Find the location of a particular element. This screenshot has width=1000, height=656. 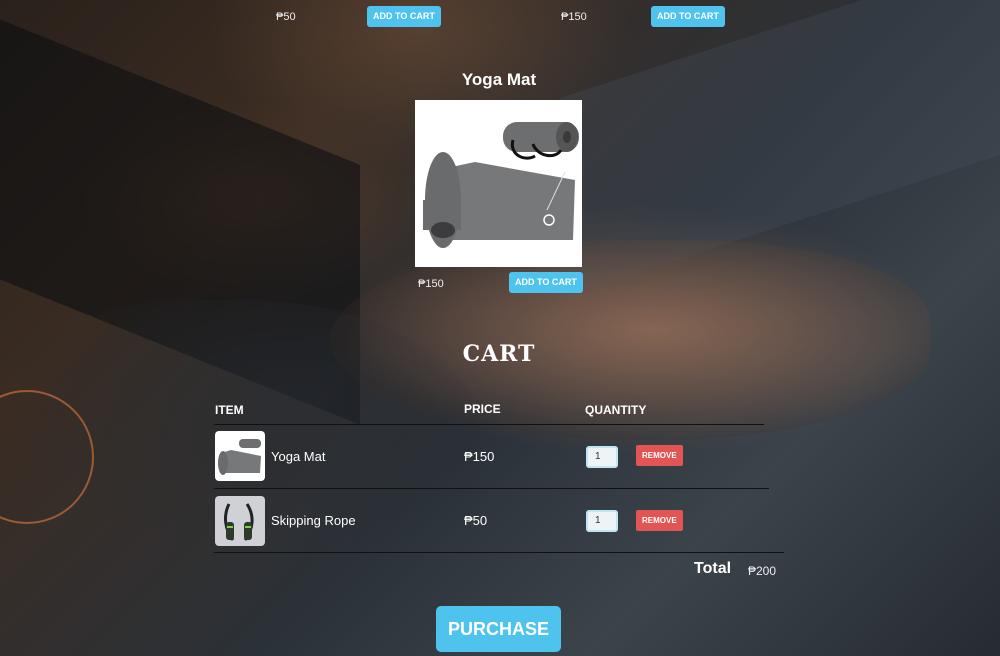

product-title: Yoga Mat is located at coordinates (499, 79).